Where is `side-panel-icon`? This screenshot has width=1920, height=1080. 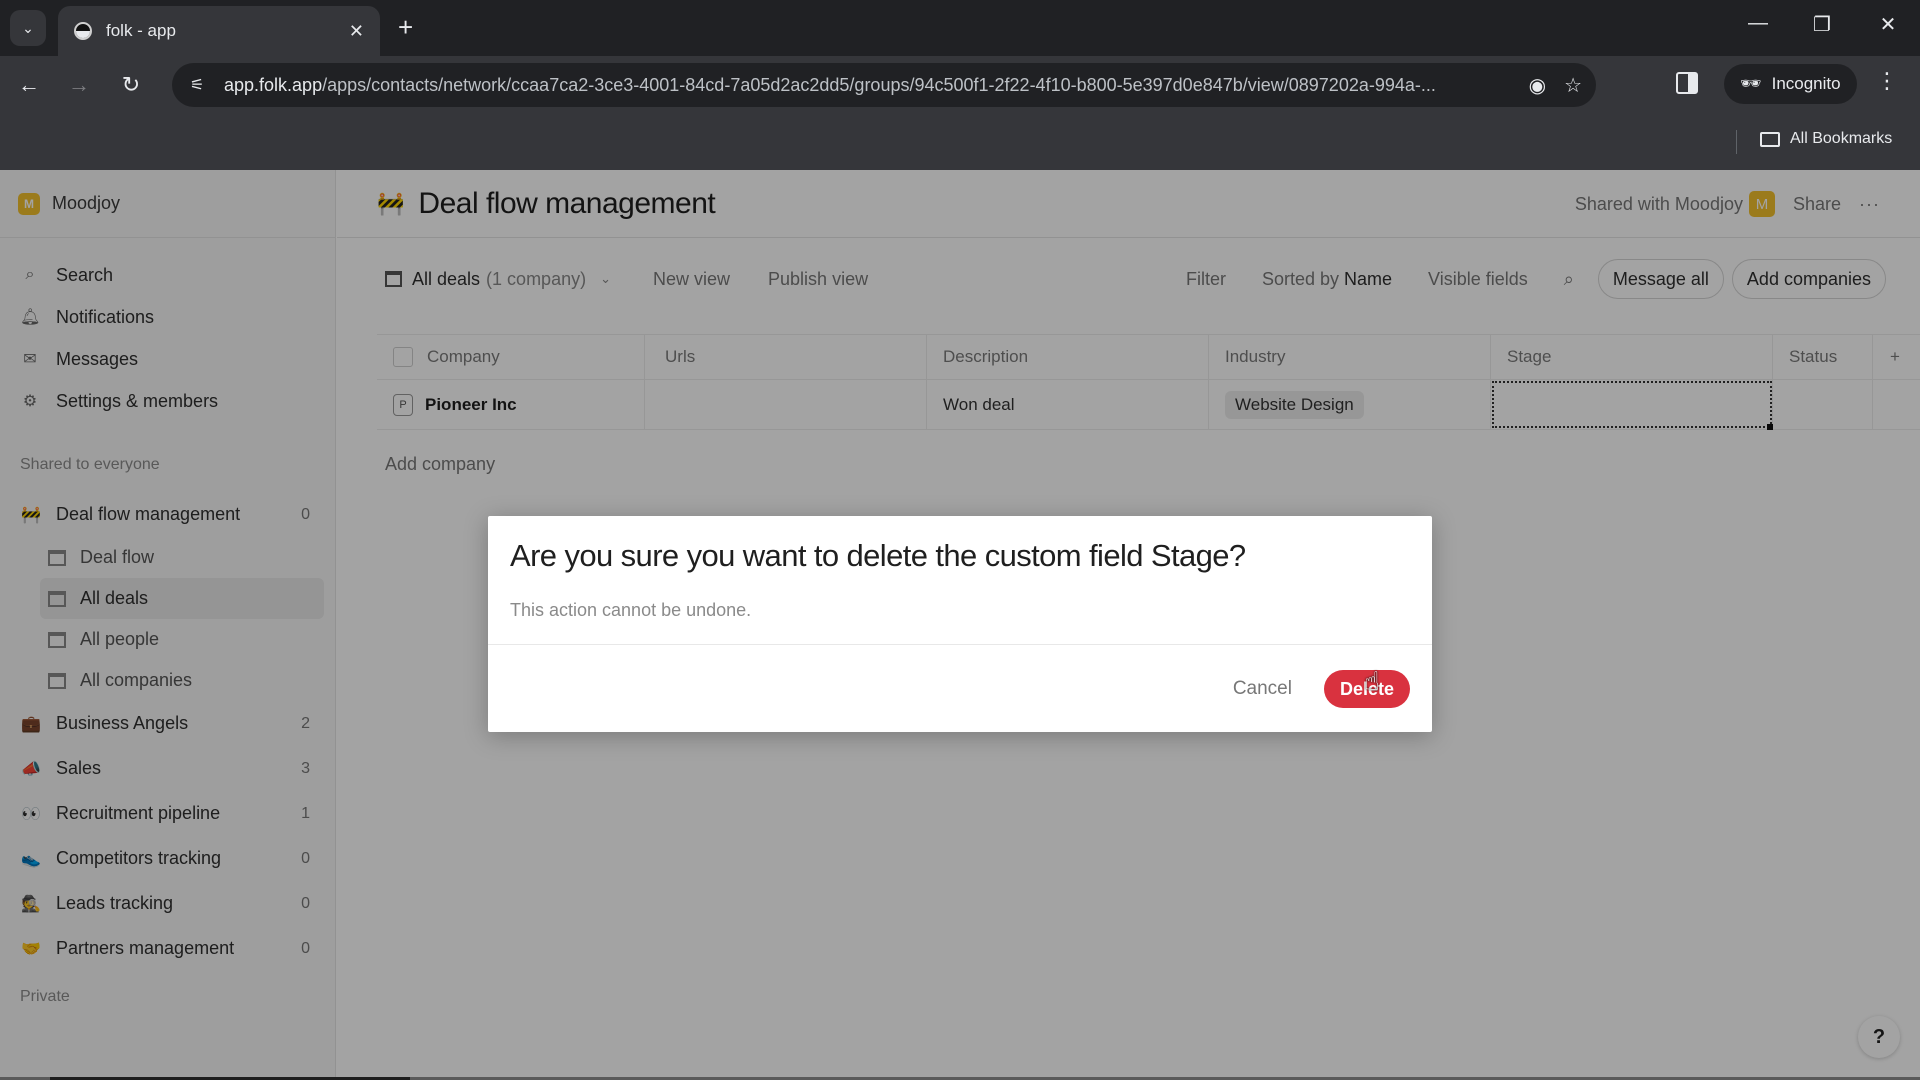 side-panel-icon is located at coordinates (1687, 83).